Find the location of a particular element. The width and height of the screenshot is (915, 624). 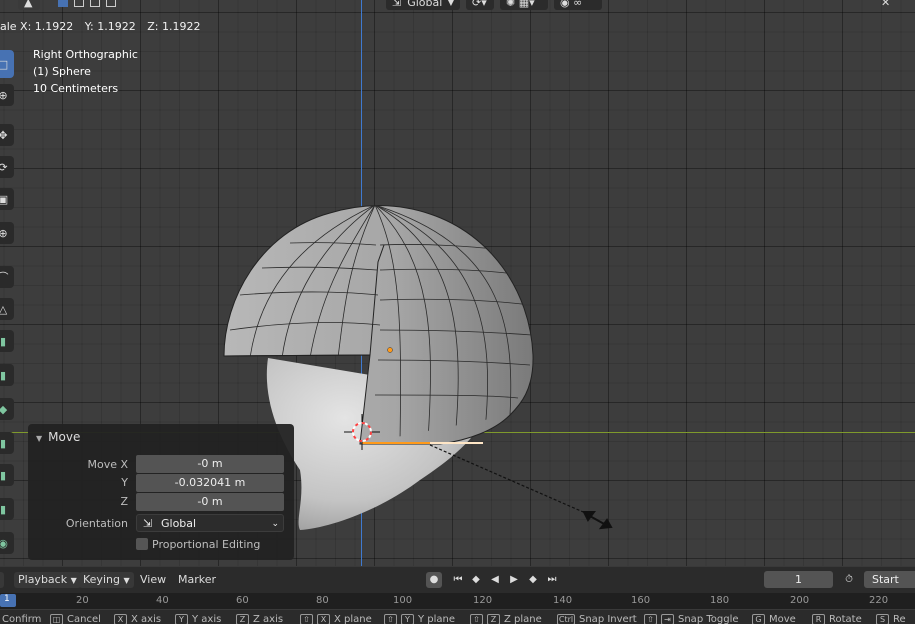

pivot-point-icon: ⟳▾ is located at coordinates (480, 5).